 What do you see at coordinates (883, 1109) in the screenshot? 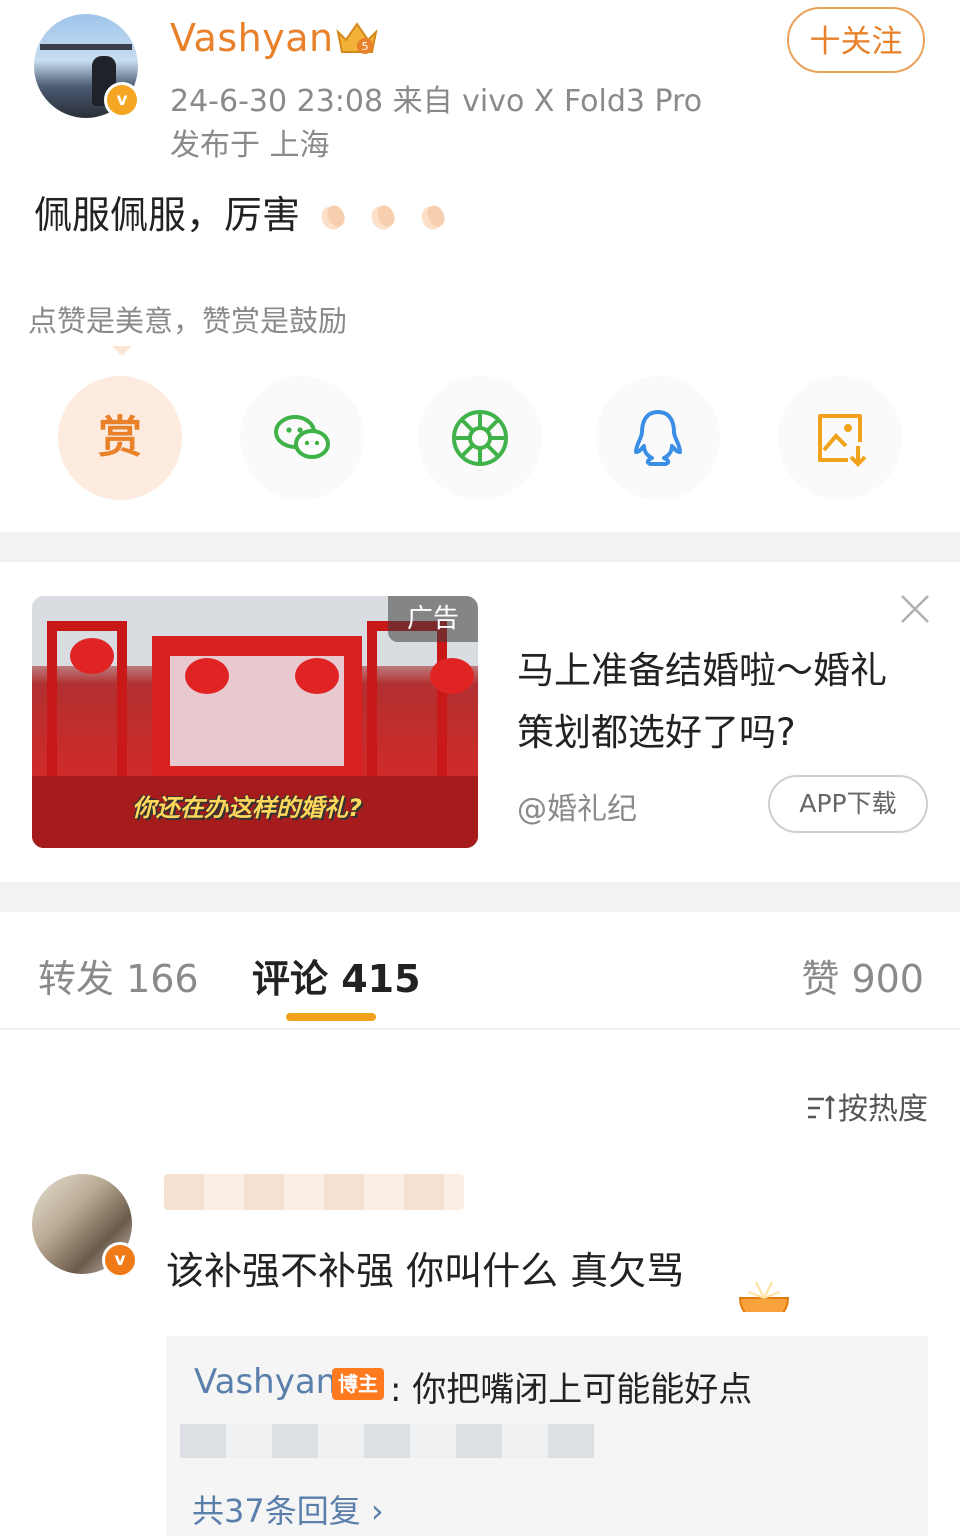
I see `sort-label: 按热度` at bounding box center [883, 1109].